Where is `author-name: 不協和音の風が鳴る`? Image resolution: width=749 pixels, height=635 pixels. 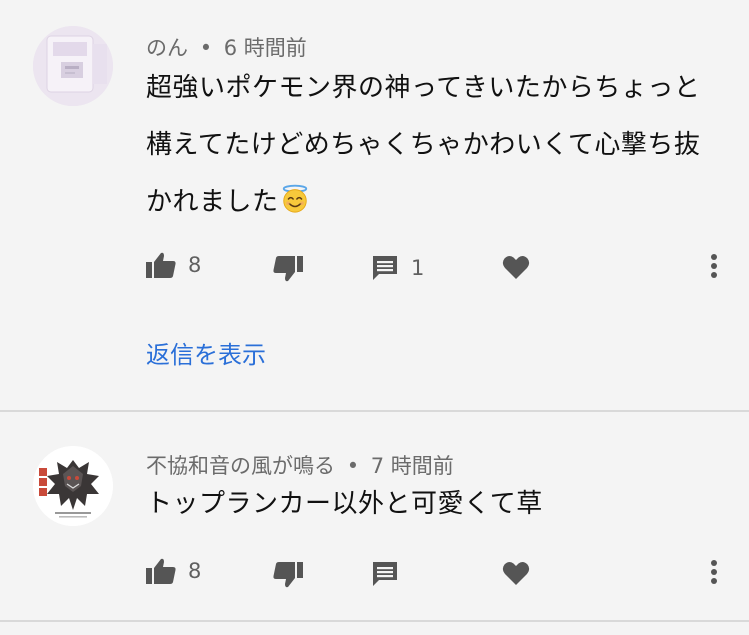 author-name: 不協和音の風が鳴る is located at coordinates (240, 466).